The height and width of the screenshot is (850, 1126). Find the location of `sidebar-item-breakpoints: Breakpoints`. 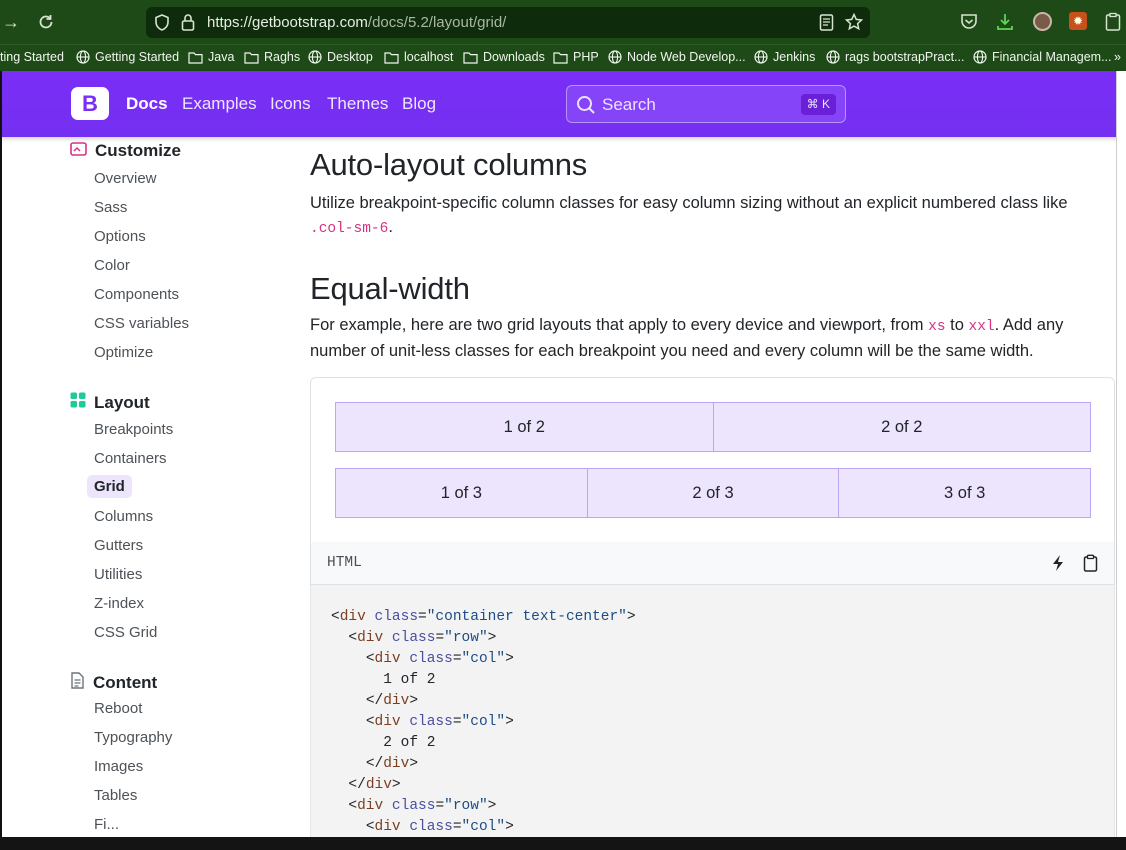

sidebar-item-breakpoints: Breakpoints is located at coordinates (133, 429).